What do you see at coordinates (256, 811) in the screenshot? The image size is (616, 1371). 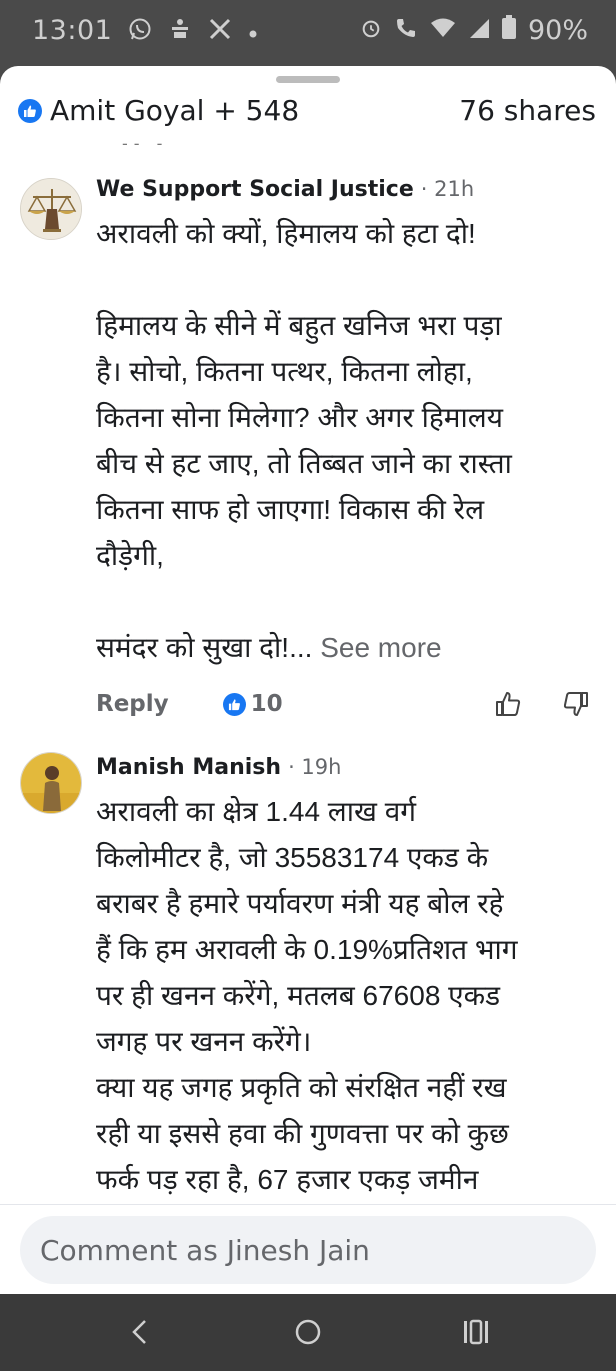 I see `comment-line: अरावली का क्षेत्र 1.44 लाख वर्ग` at bounding box center [256, 811].